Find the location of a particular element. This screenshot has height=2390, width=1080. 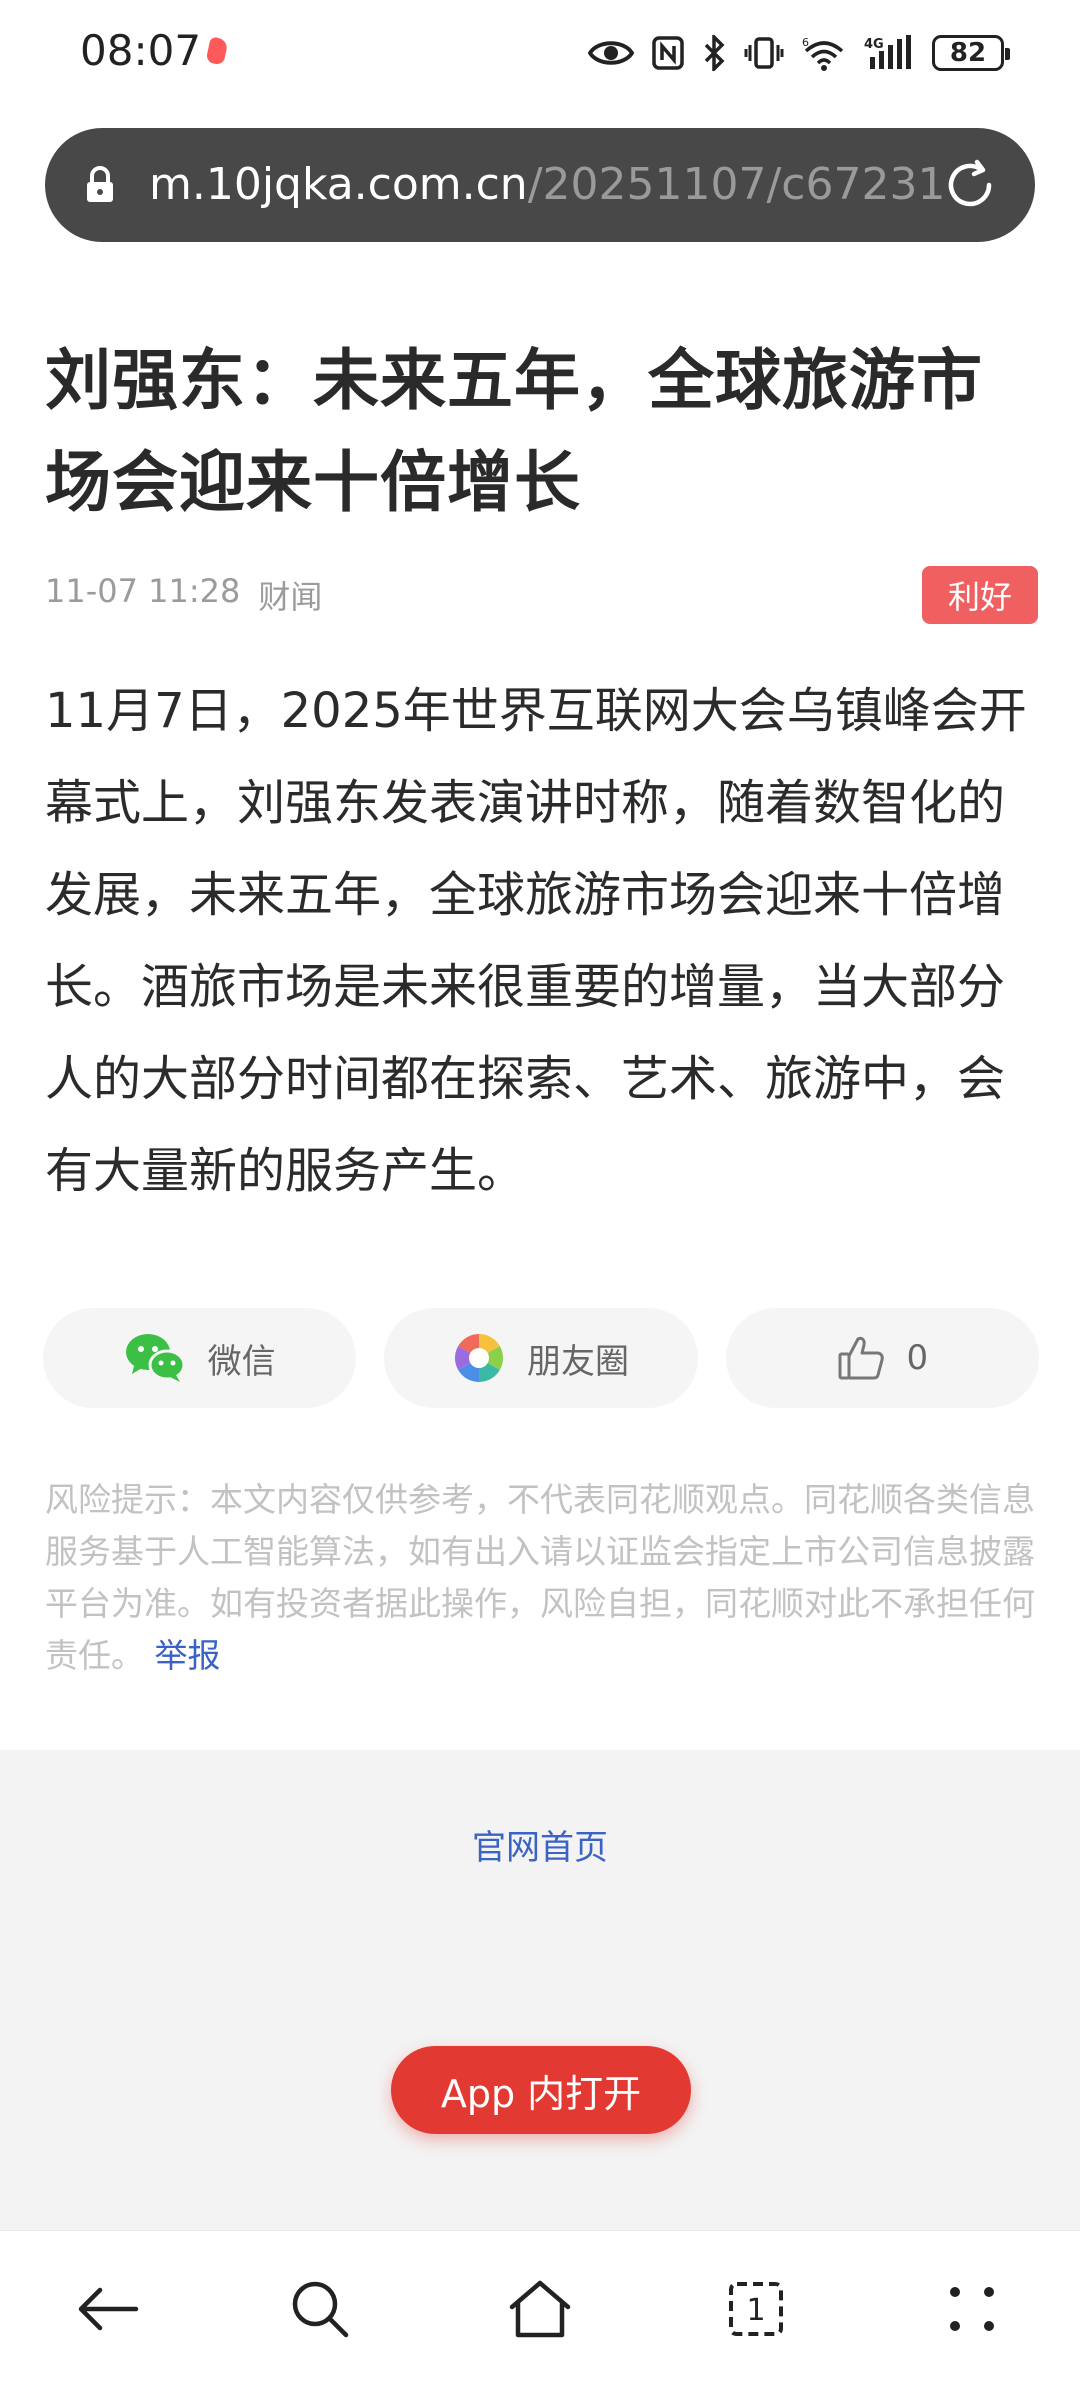

moments-icon is located at coordinates (479, 1358).